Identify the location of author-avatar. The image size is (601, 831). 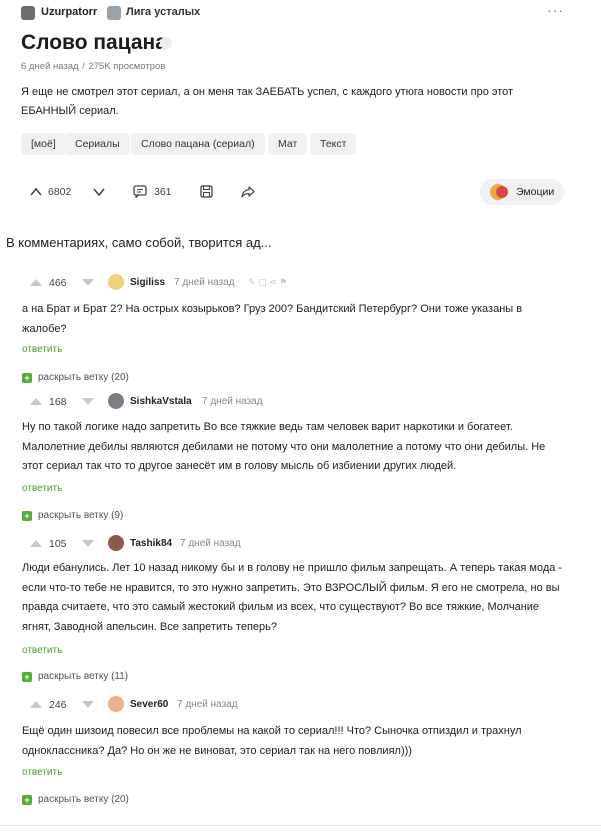
(28, 13).